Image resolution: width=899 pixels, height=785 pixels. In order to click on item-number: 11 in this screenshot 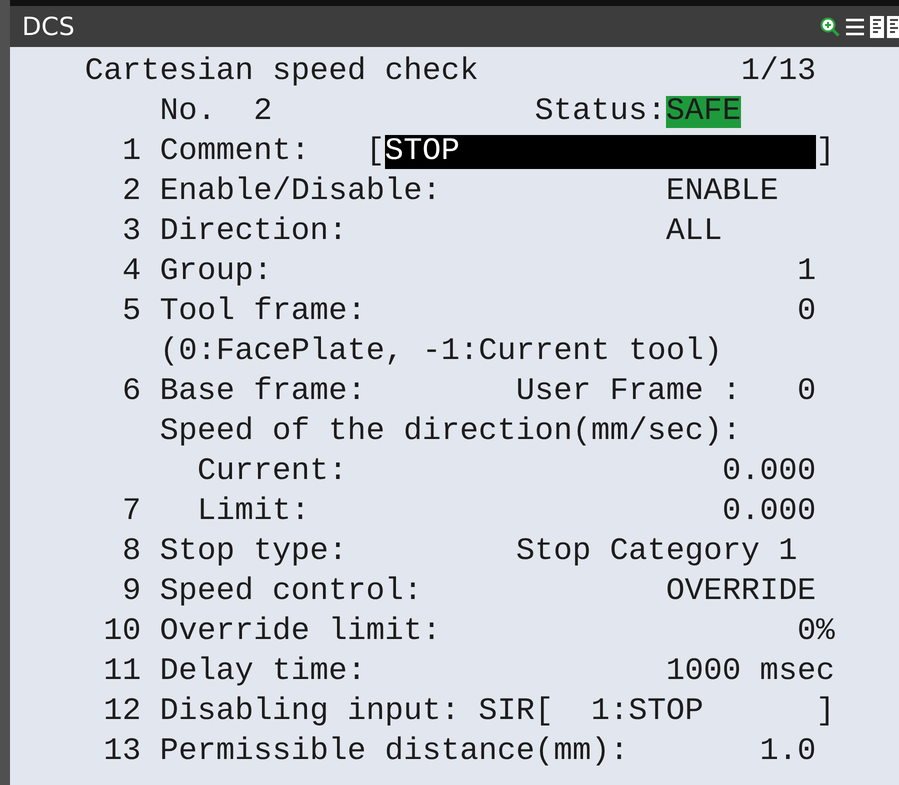, I will do `click(122, 672)`.